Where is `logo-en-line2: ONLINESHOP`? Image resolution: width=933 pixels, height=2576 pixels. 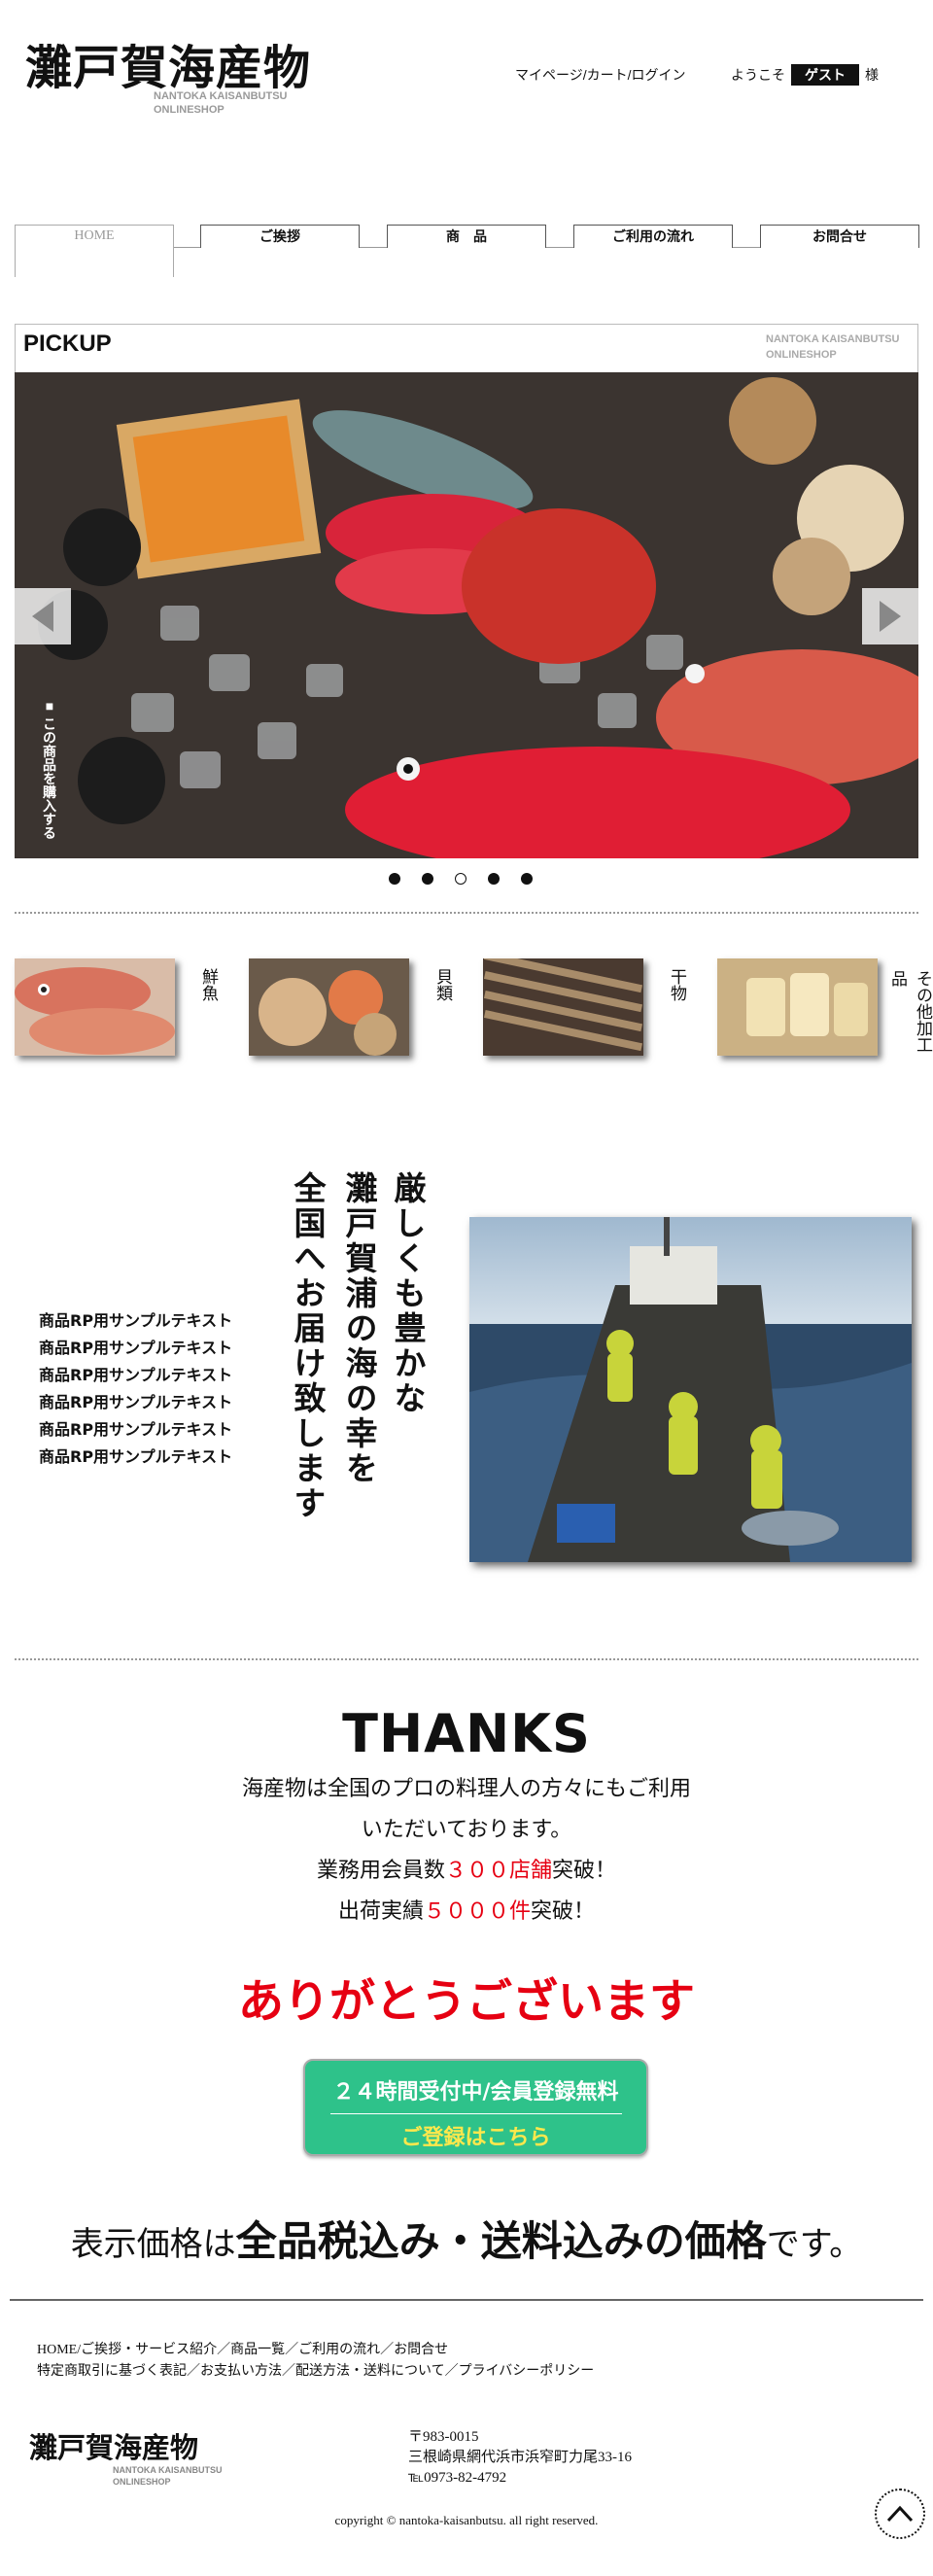
logo-en-line2: ONLINESHOP is located at coordinates (189, 110).